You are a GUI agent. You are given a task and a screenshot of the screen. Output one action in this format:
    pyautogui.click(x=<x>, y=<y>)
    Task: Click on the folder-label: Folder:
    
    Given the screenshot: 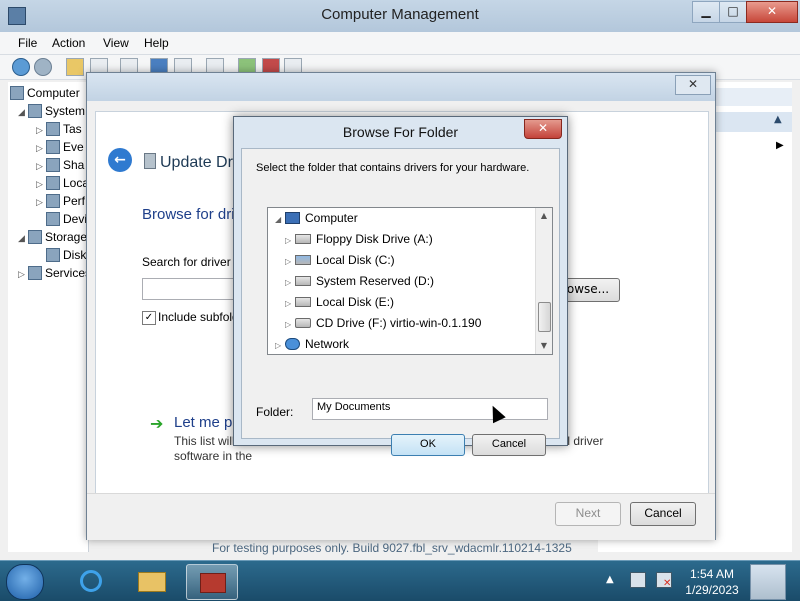 What is the action you would take?
    pyautogui.click(x=275, y=412)
    